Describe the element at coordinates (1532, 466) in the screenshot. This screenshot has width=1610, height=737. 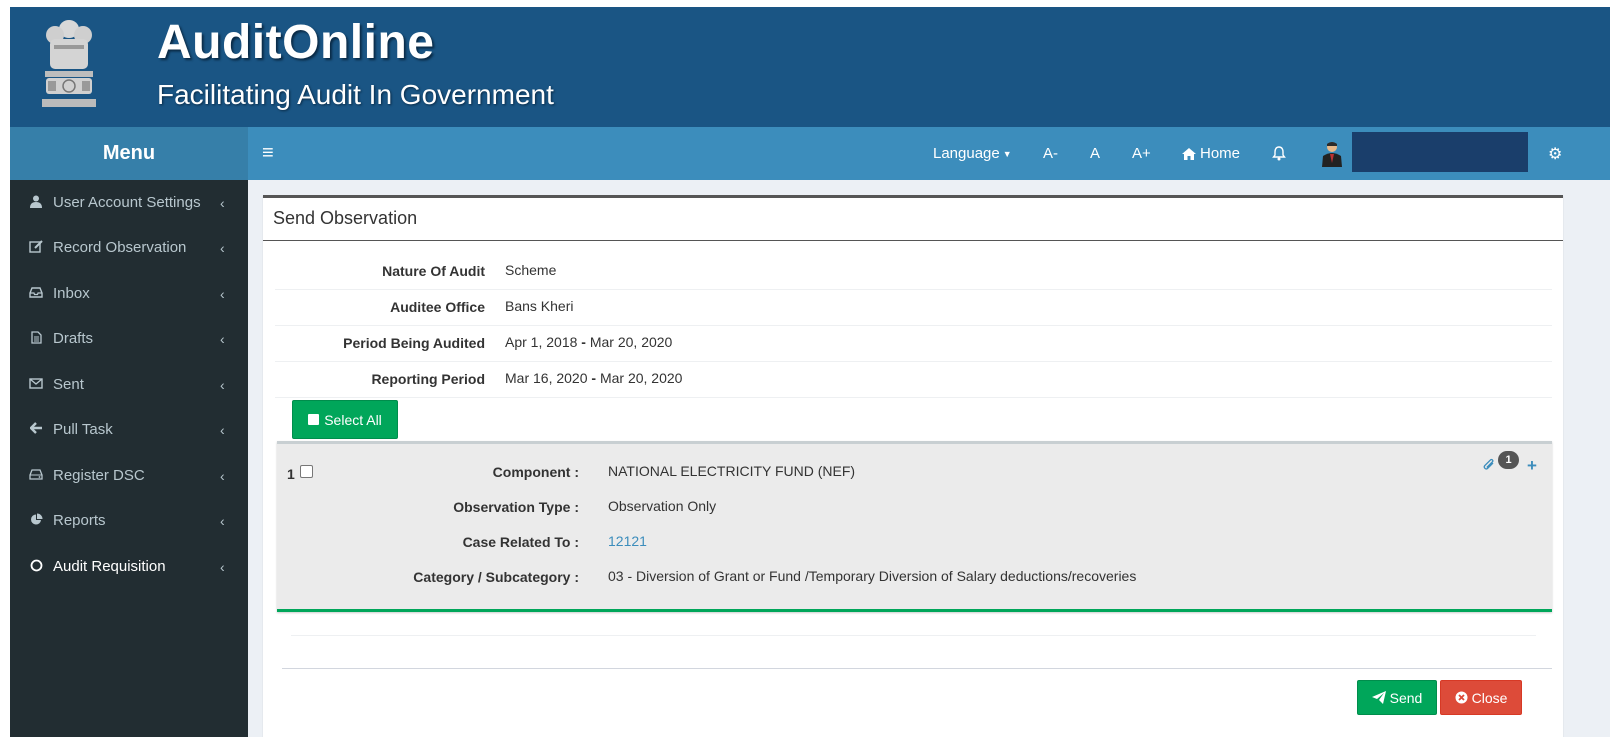
I see `plus-icon: +` at that location.